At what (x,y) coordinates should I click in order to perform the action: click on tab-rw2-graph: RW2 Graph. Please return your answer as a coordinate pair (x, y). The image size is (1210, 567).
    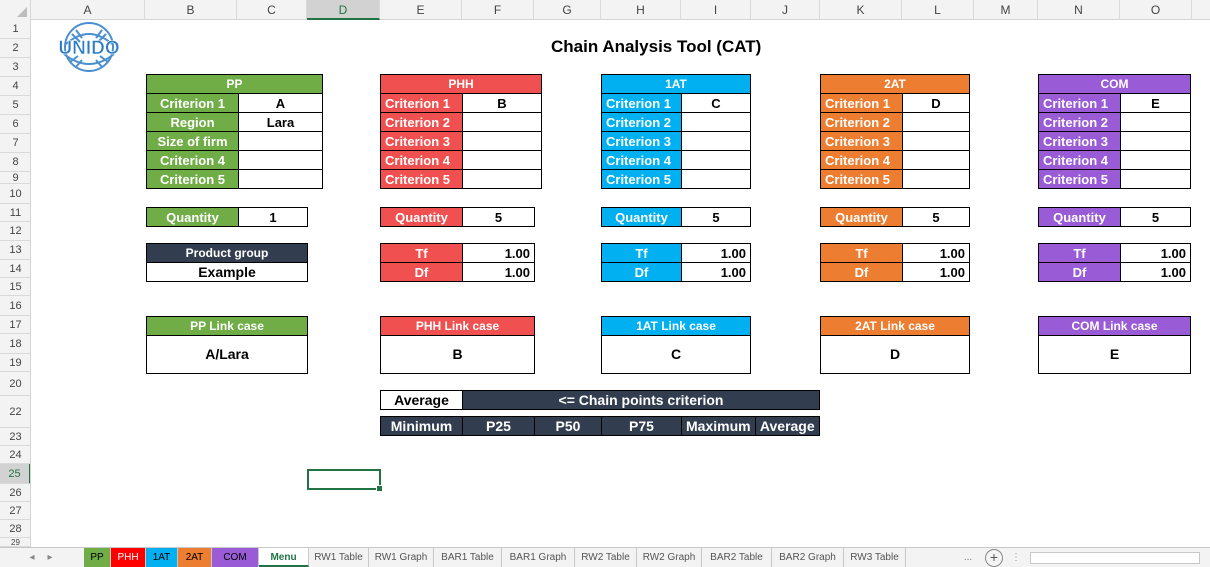
    Looking at the image, I should click on (669, 557).